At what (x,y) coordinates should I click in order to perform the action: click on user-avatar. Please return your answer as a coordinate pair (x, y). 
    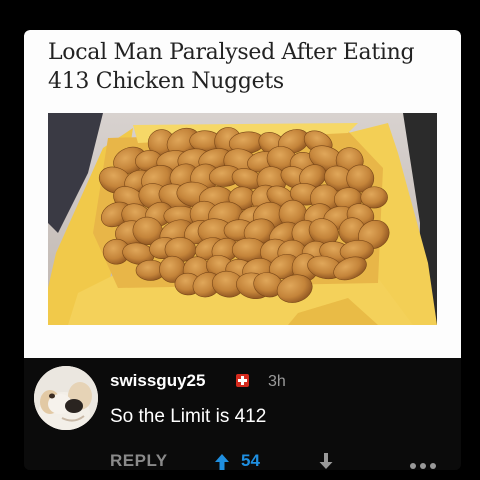
    Looking at the image, I should click on (66, 398).